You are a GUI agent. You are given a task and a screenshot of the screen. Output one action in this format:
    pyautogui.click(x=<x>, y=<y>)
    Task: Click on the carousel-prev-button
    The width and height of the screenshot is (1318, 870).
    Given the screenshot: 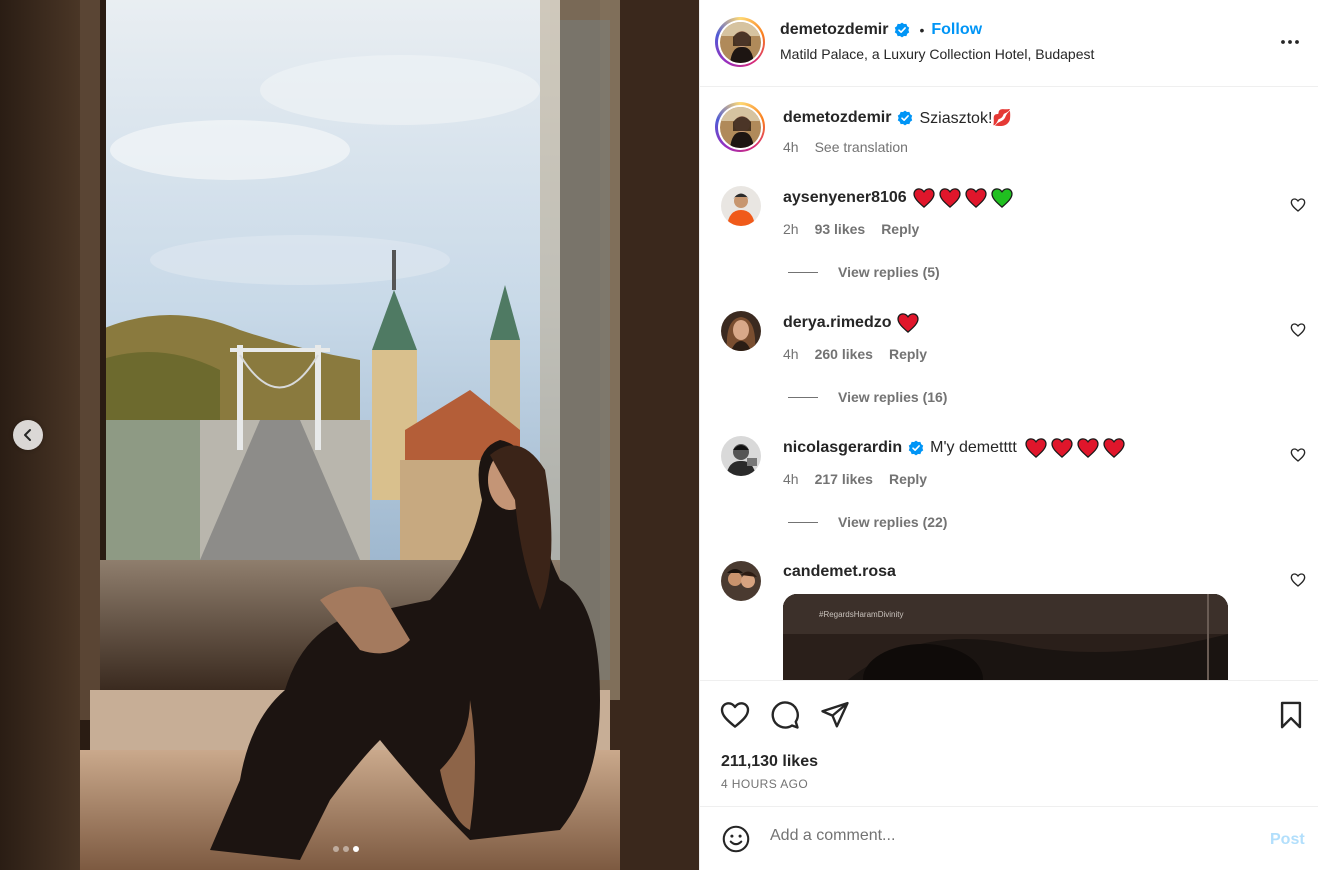 What is the action you would take?
    pyautogui.click(x=28, y=435)
    